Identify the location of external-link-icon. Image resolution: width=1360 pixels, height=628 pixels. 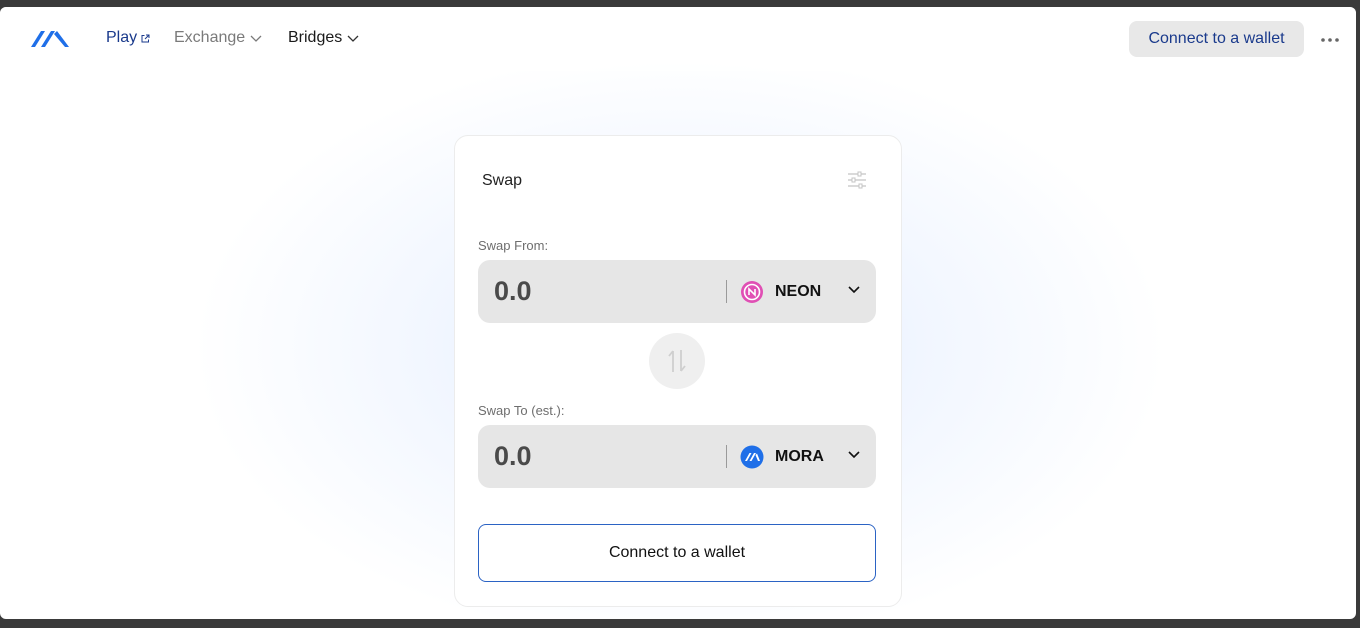
(145, 38).